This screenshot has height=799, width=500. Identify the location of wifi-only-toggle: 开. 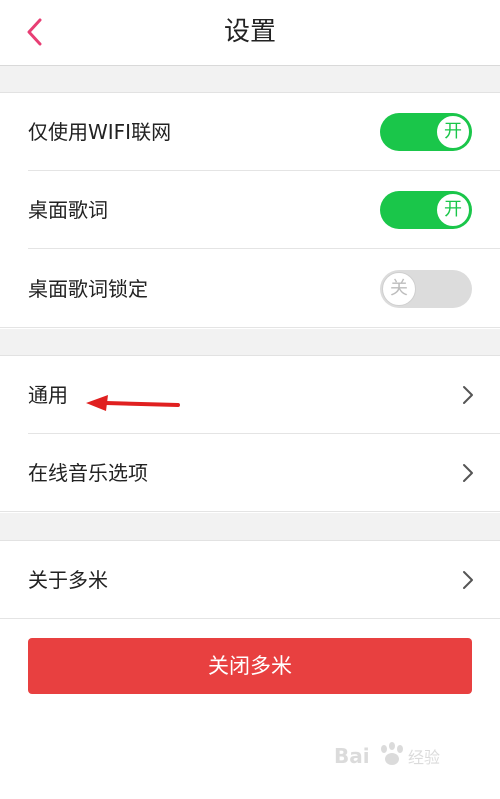
(426, 132).